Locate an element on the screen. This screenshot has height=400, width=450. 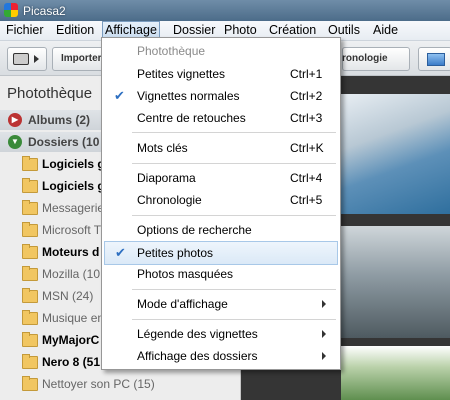
library-title: Photothèque is located at coordinates (50, 93).